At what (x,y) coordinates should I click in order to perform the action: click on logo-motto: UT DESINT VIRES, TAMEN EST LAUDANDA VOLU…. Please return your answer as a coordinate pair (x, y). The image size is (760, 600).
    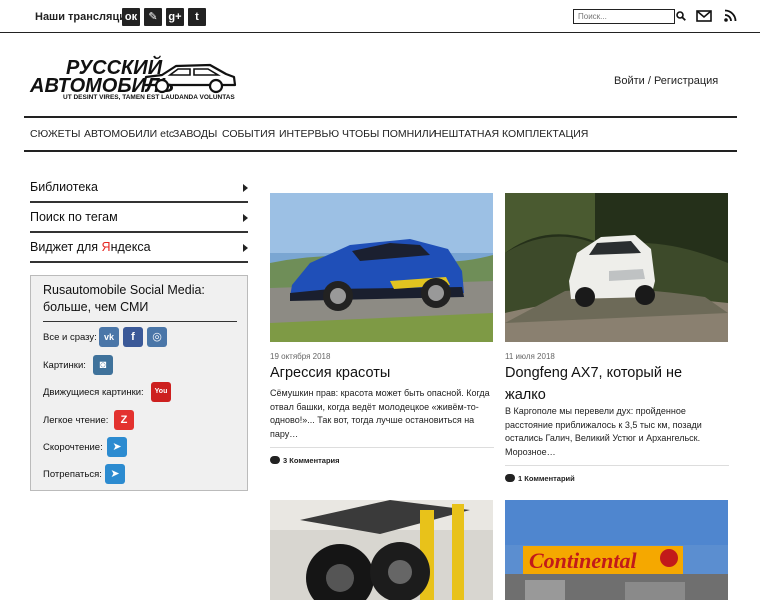
    Looking at the image, I should click on (149, 97).